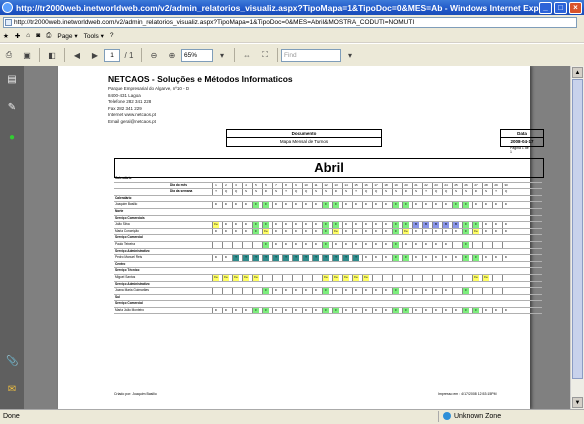  I want to click on maximize-button: □, so click(560, 7).